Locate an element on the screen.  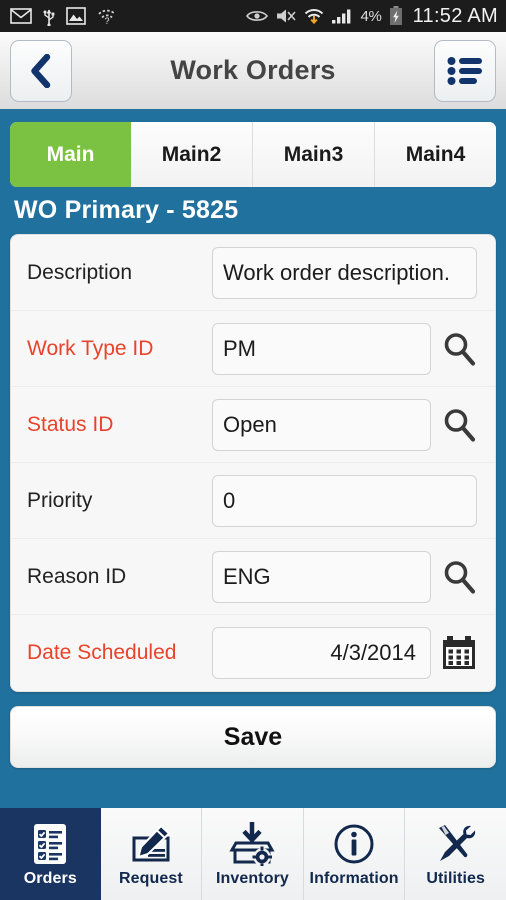
clock: 11:52 AM is located at coordinates (455, 15).